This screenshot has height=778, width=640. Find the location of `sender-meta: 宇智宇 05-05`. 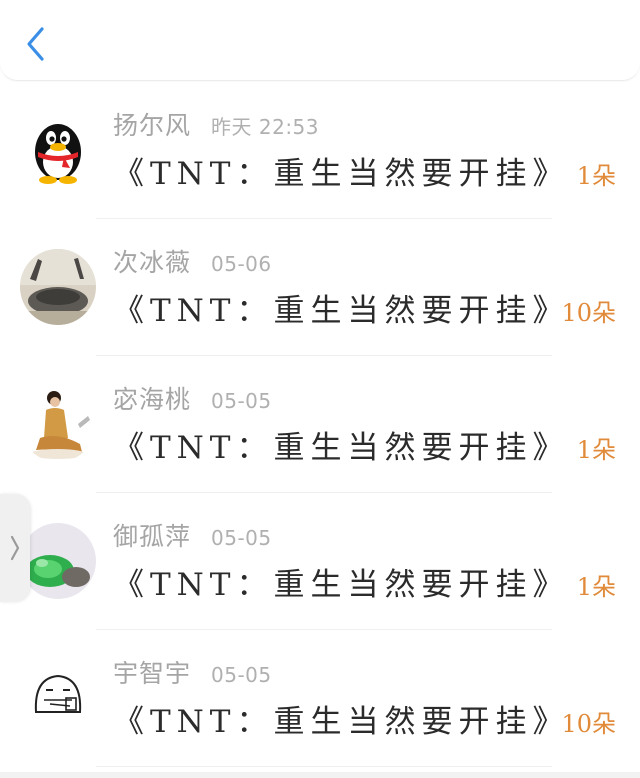

sender-meta: 宇智宇 05-05 is located at coordinates (192, 671).